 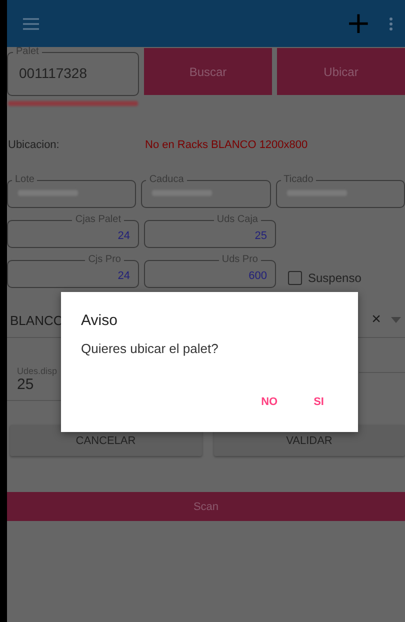 I want to click on clear-button: ×, so click(x=376, y=320).